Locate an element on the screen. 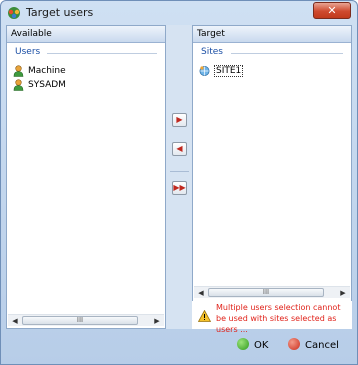  transfer-divider is located at coordinates (179, 171).